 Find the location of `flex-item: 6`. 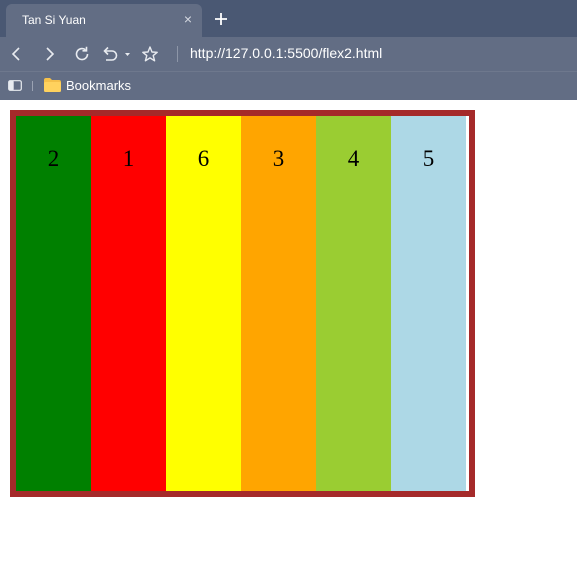

flex-item: 6 is located at coordinates (203, 303).